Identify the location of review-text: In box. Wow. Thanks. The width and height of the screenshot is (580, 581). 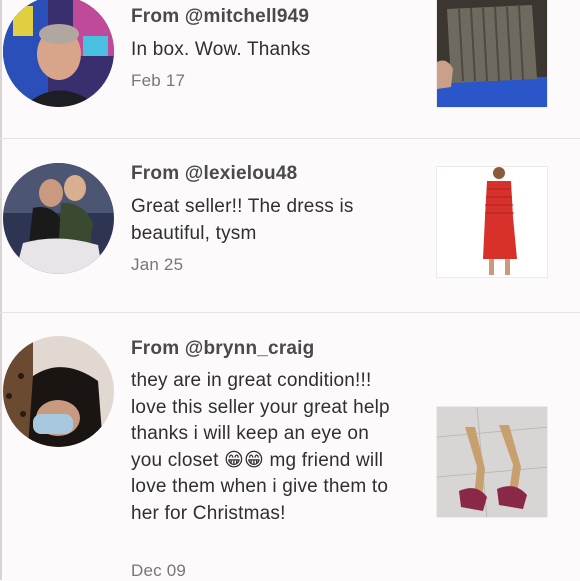
(221, 49).